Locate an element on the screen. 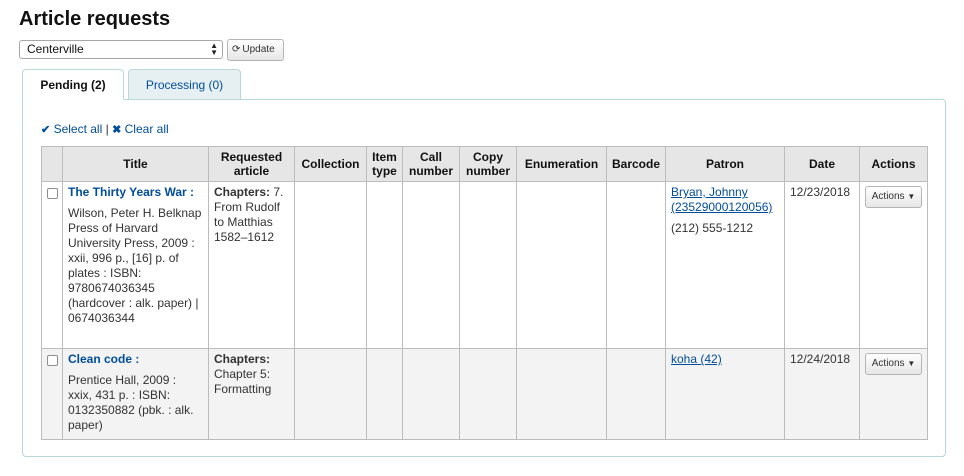 The height and width of the screenshot is (476, 964). selection-links: ✔ Select all | ✖ Clear all is located at coordinates (105, 129).